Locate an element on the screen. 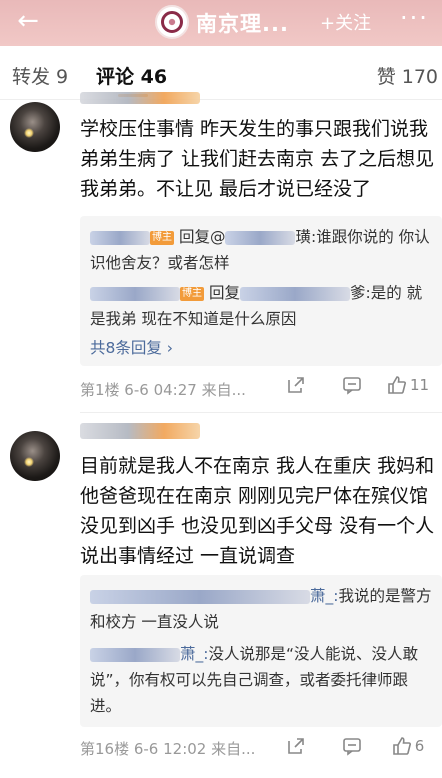 The image size is (442, 778). view-all-replies-link: 共8条回复 › is located at coordinates (261, 348).